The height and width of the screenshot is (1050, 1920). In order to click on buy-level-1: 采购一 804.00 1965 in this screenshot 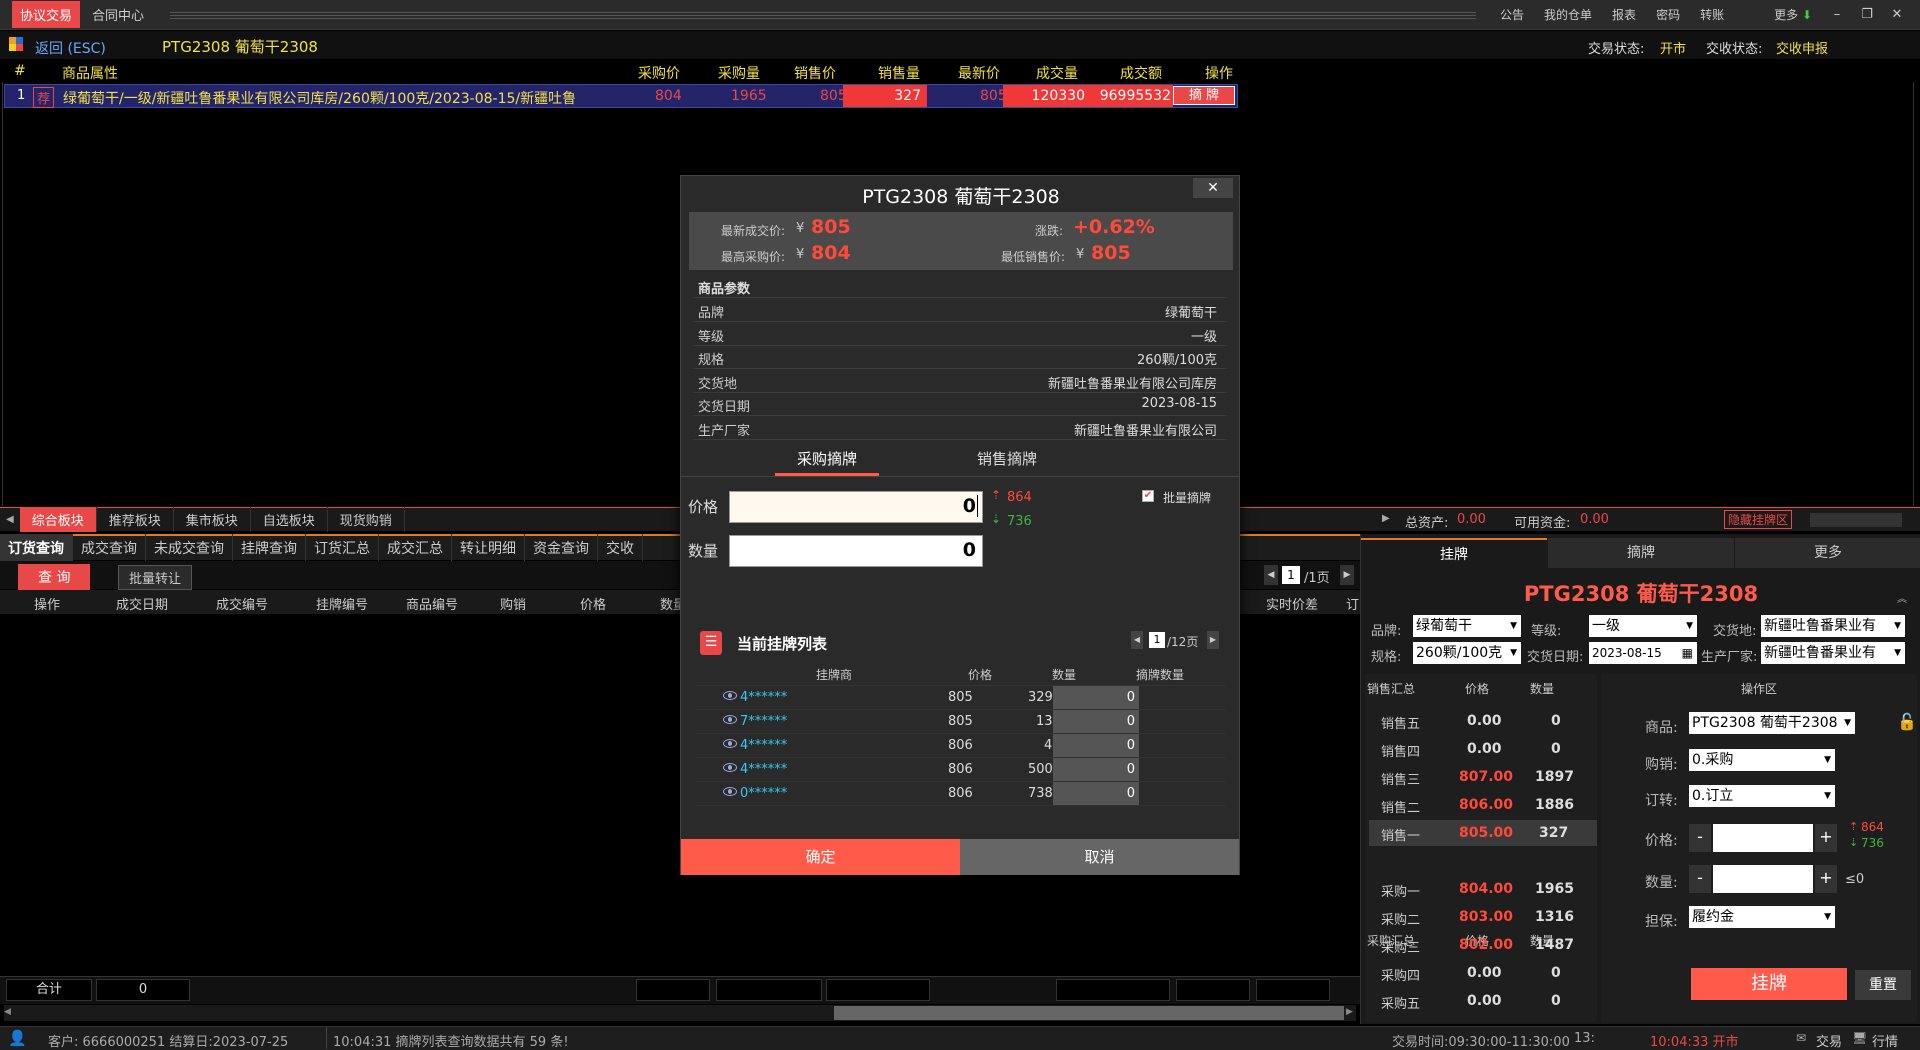, I will do `click(1483, 889)`.